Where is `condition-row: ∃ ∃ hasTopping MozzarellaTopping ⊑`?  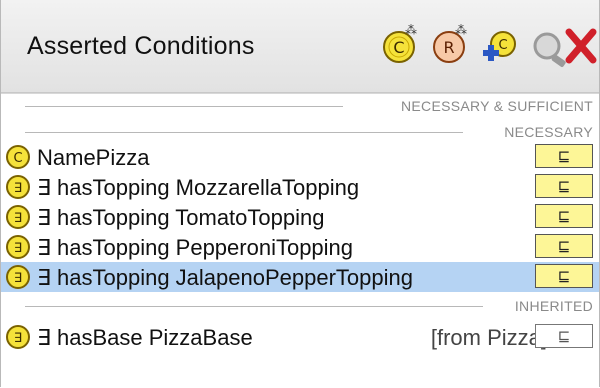 condition-row: ∃ ∃ hasTopping MozzarellaTopping ⊑ is located at coordinates (300, 187).